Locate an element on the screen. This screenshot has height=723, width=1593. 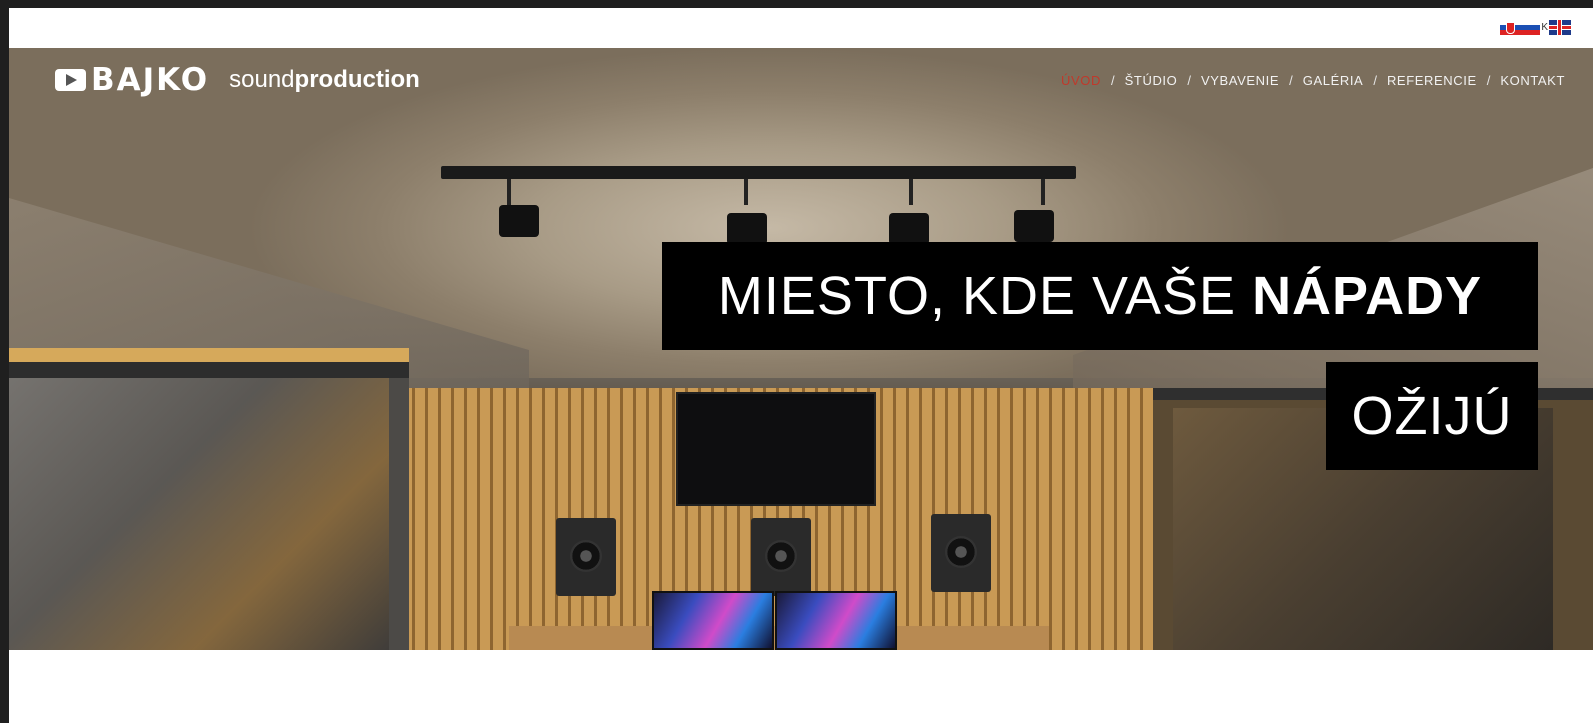
hero-headline-line-2: OŽIJÚ is located at coordinates (1432, 416).